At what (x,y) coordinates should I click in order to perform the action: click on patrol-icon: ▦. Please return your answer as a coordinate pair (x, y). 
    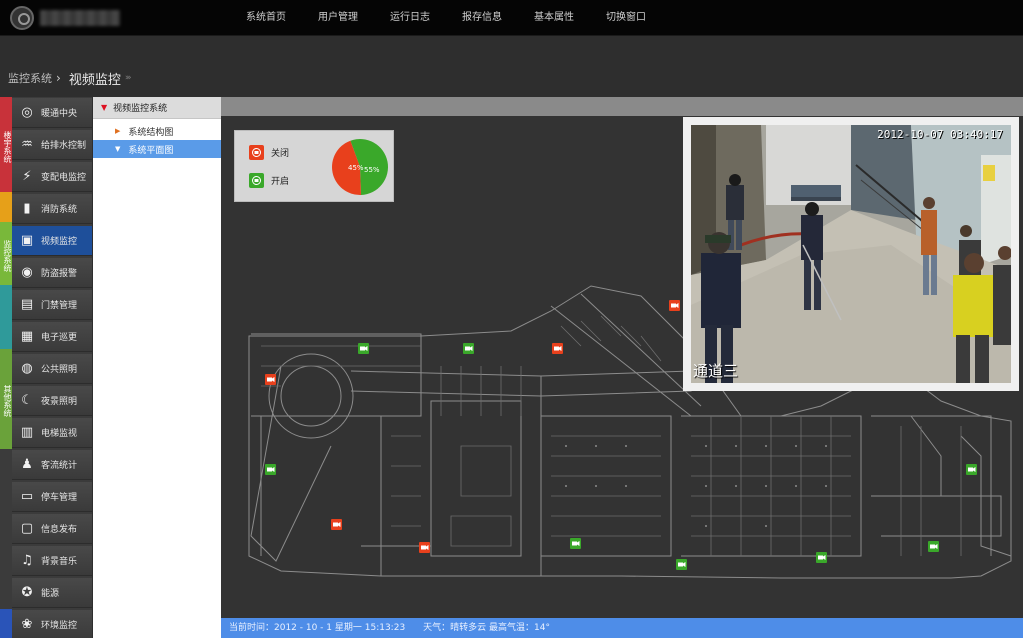
    Looking at the image, I should click on (27, 336).